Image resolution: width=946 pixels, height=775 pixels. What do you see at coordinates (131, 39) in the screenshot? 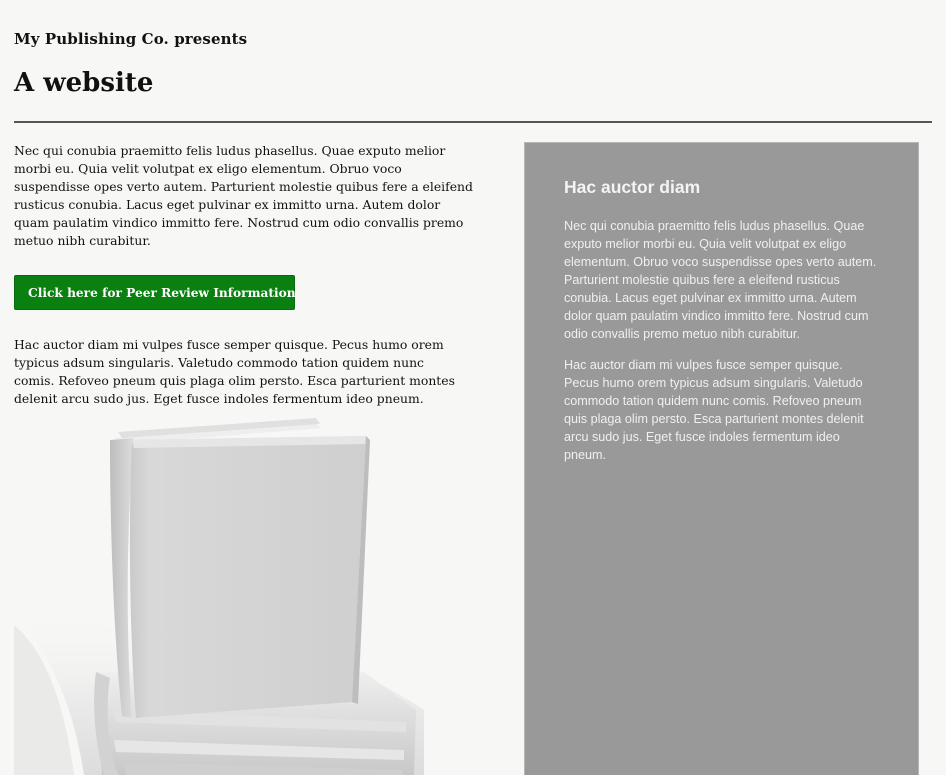
I see `publisher-tagline: My Publishing Co. presents` at bounding box center [131, 39].